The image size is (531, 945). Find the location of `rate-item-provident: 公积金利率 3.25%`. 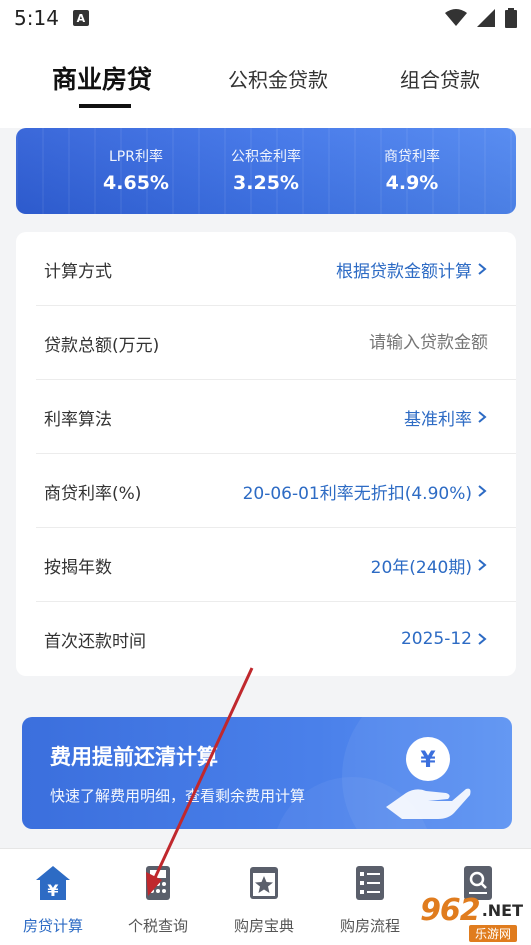

rate-item-provident: 公积金利率 3.25% is located at coordinates (266, 170).